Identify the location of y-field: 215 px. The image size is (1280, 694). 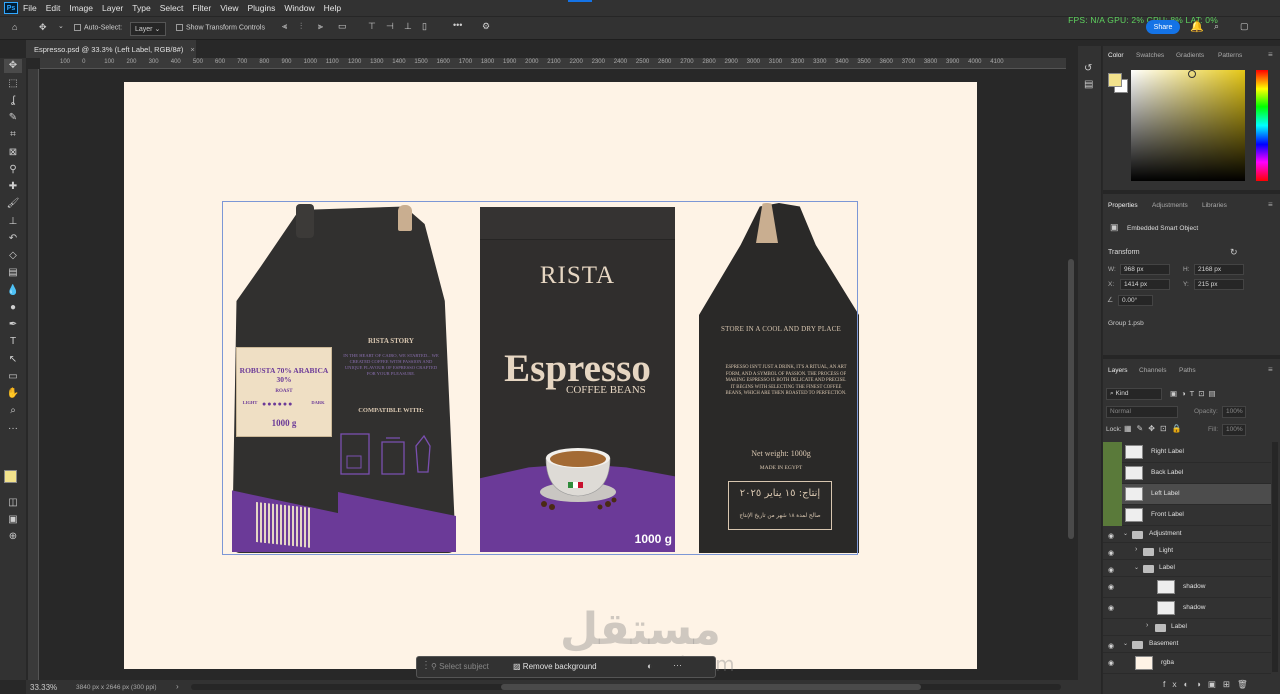
(1219, 284).